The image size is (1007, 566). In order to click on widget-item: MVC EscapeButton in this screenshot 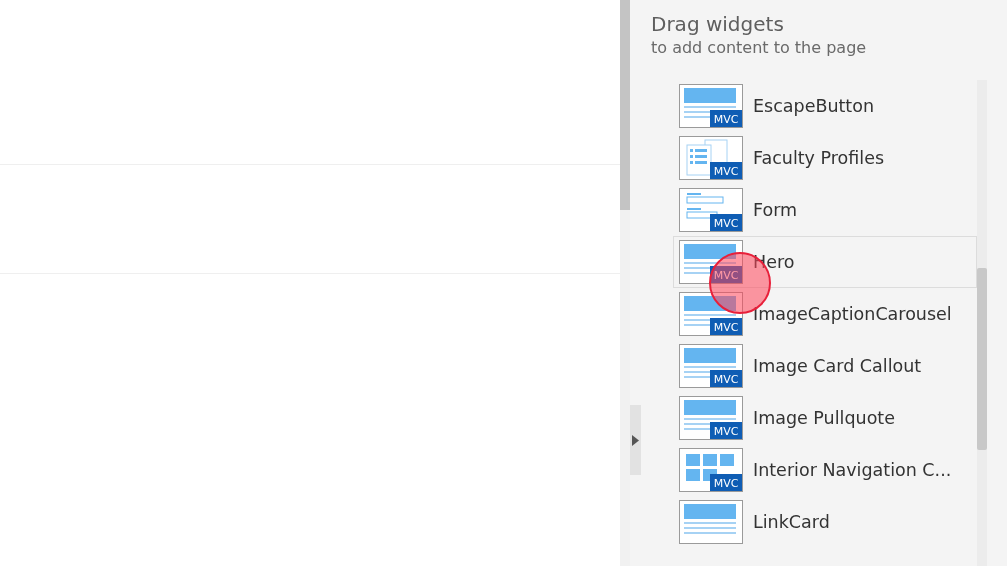, I will do `click(825, 106)`.